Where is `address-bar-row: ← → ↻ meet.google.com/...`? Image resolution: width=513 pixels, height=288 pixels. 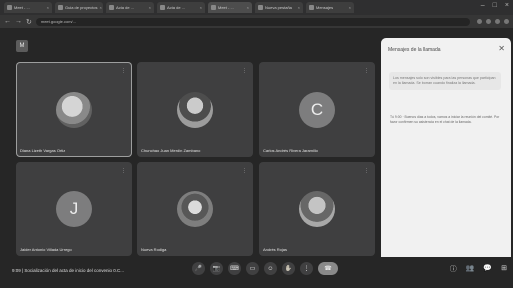 address-bar-row: ← → ↻ meet.google.com/... is located at coordinates (256, 21).